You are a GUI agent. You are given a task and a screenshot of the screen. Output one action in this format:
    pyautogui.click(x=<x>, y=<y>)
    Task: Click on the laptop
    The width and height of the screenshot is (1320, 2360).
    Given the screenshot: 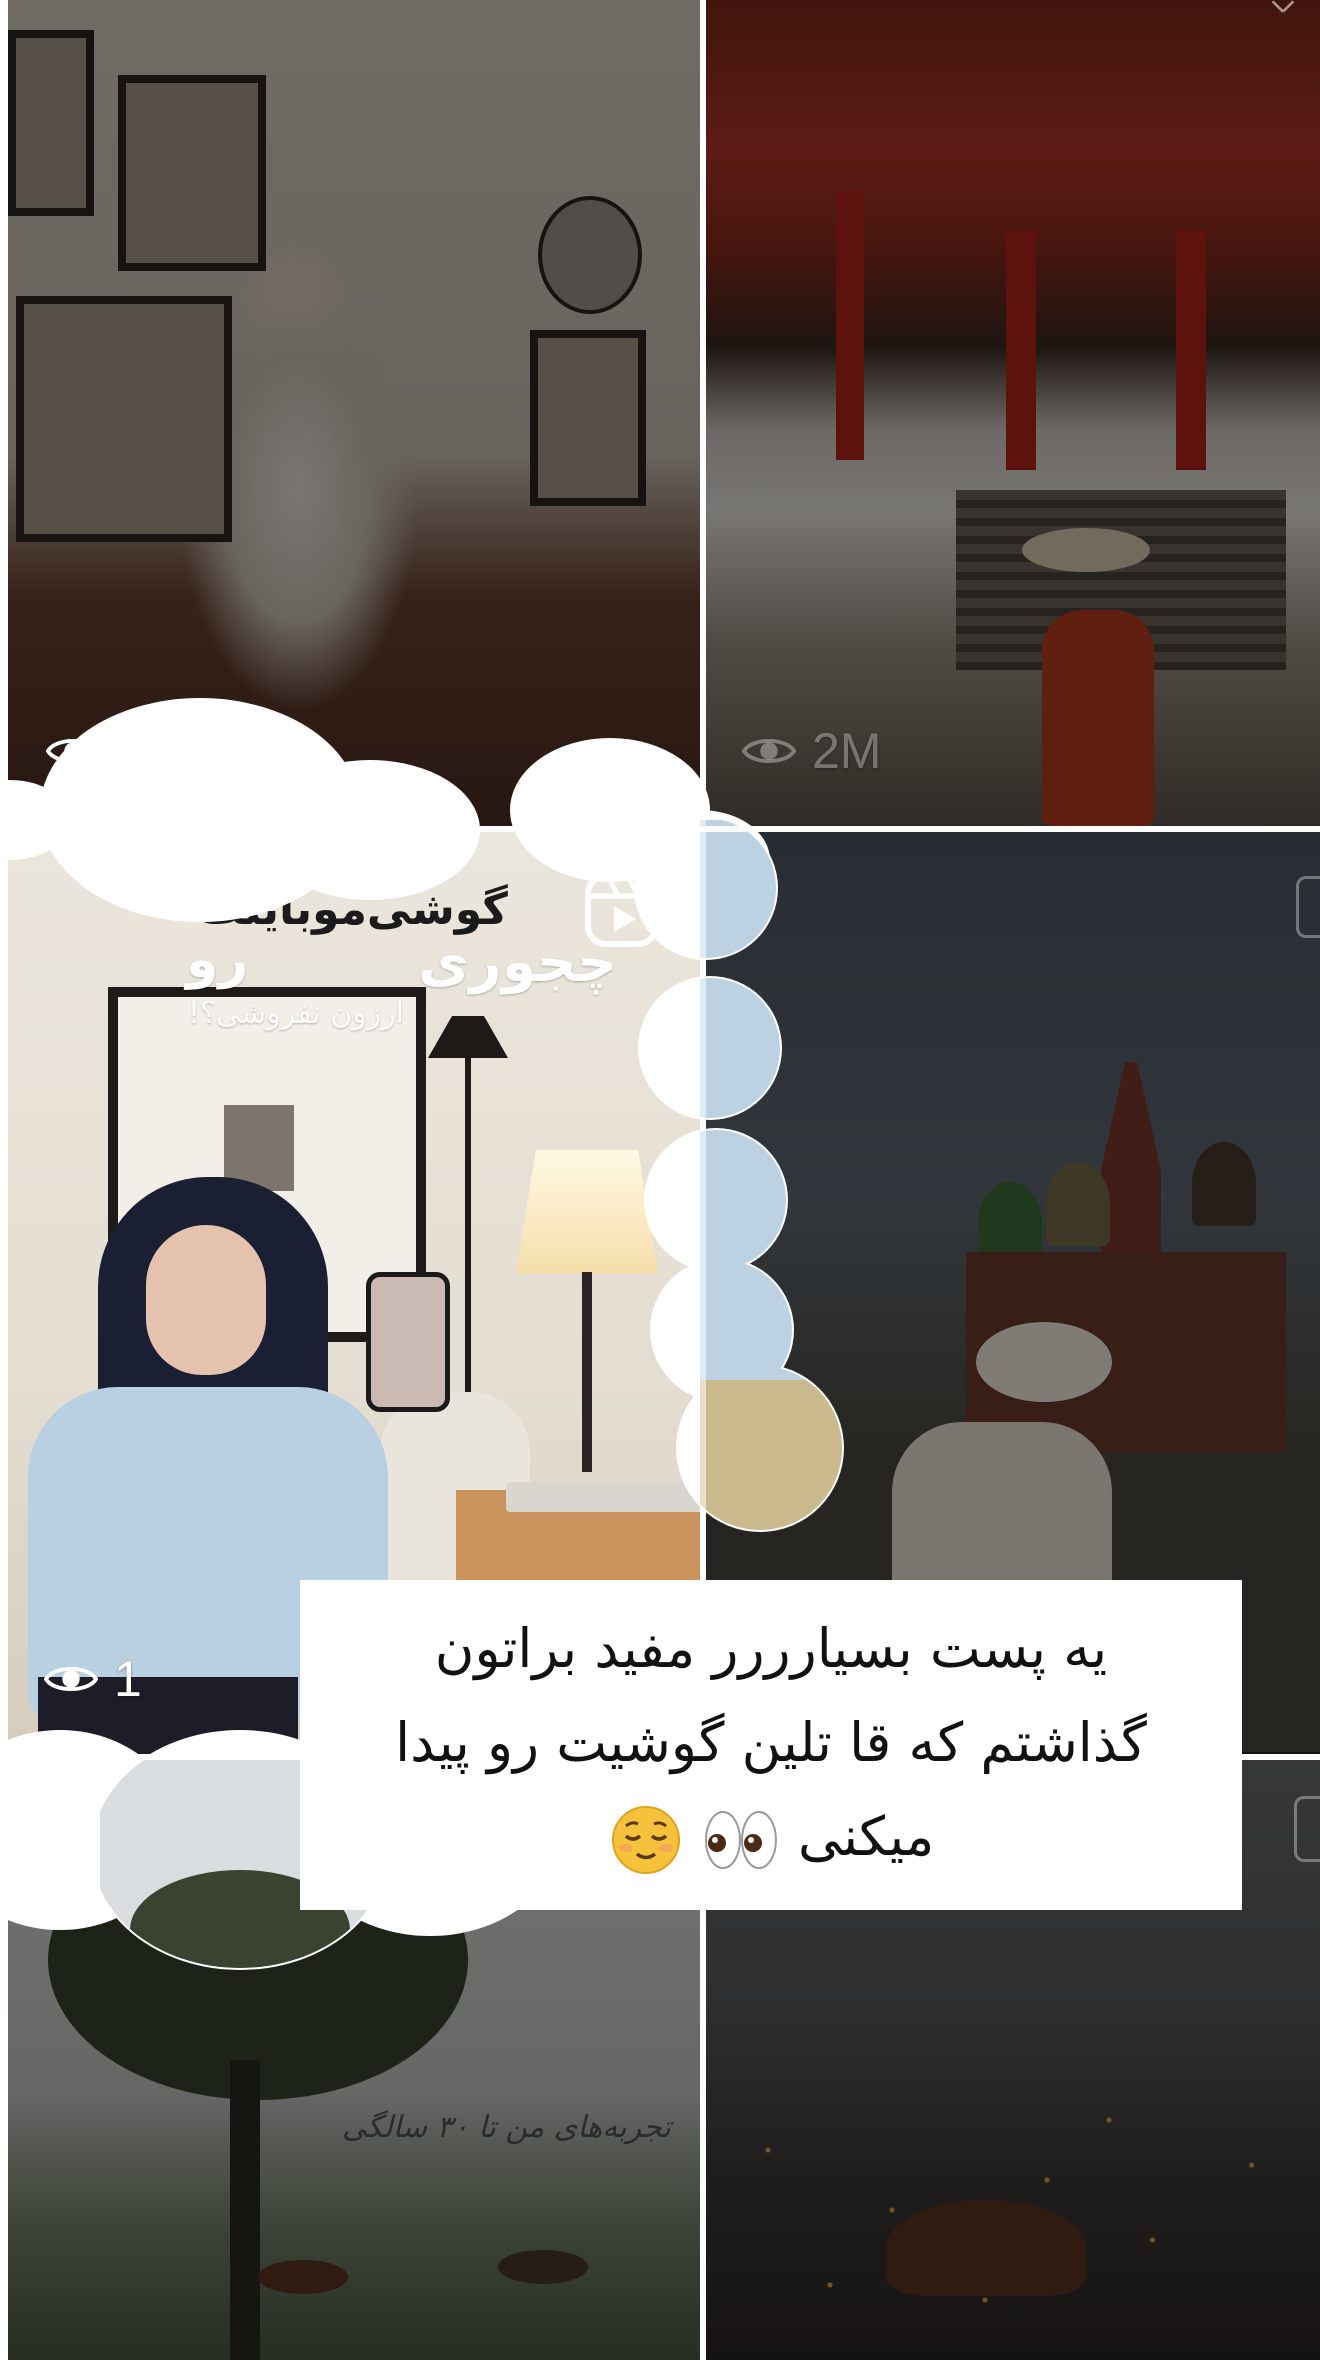 What is the action you would take?
    pyautogui.click(x=603, y=1497)
    